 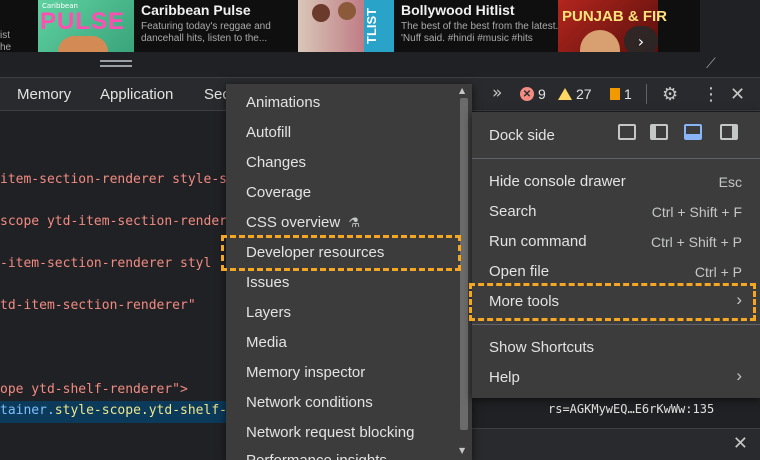 What do you see at coordinates (513, 211) in the screenshot?
I see `menu-item-search: Search` at bounding box center [513, 211].